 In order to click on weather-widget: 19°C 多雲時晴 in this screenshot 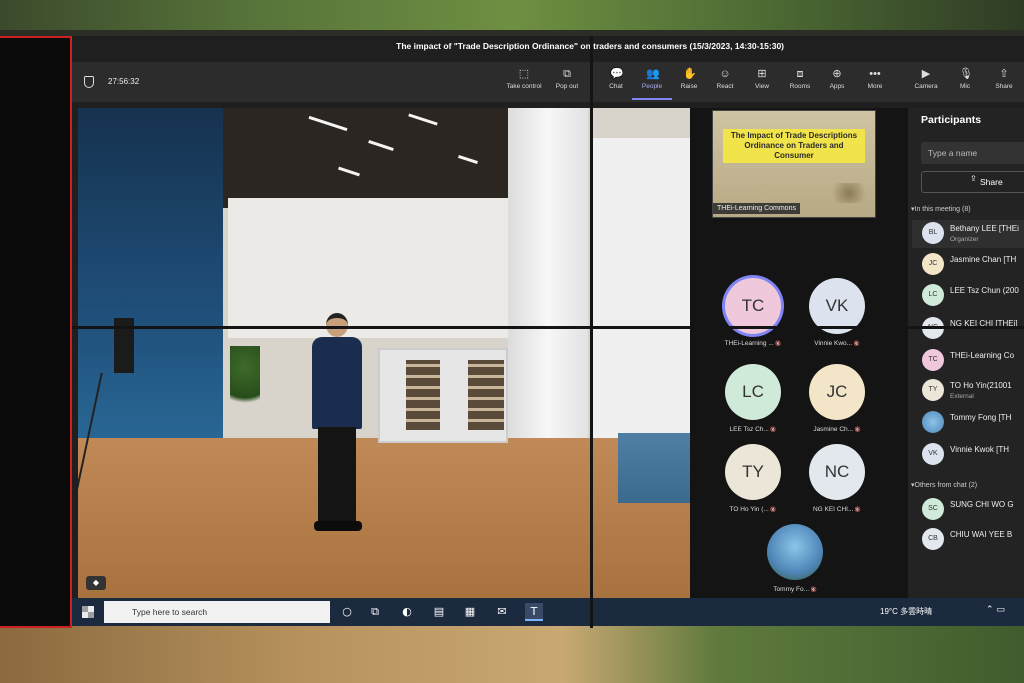, I will do `click(906, 611)`.